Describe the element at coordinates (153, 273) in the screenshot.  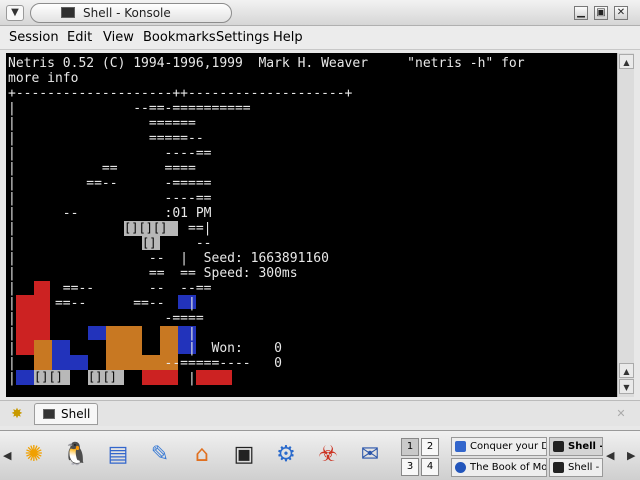
I see `terminal-line: | == == Speed: 300ms` at that location.